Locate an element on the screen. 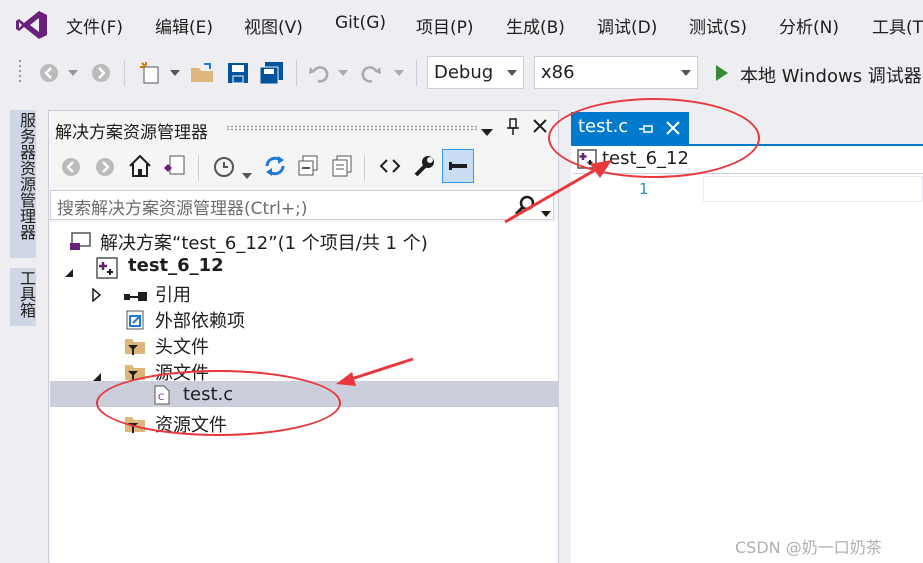 This screenshot has width=923, height=563. annotation-arrows is located at coordinates (474, 273).